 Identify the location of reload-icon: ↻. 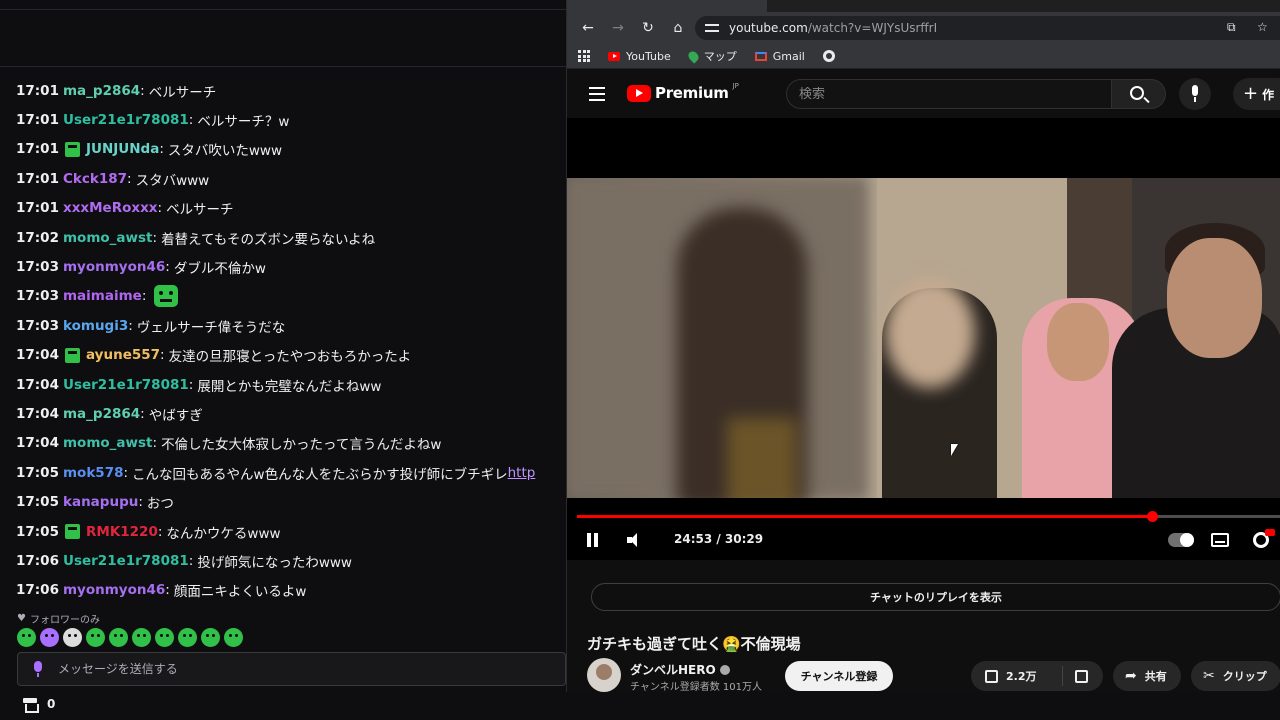
(648, 28).